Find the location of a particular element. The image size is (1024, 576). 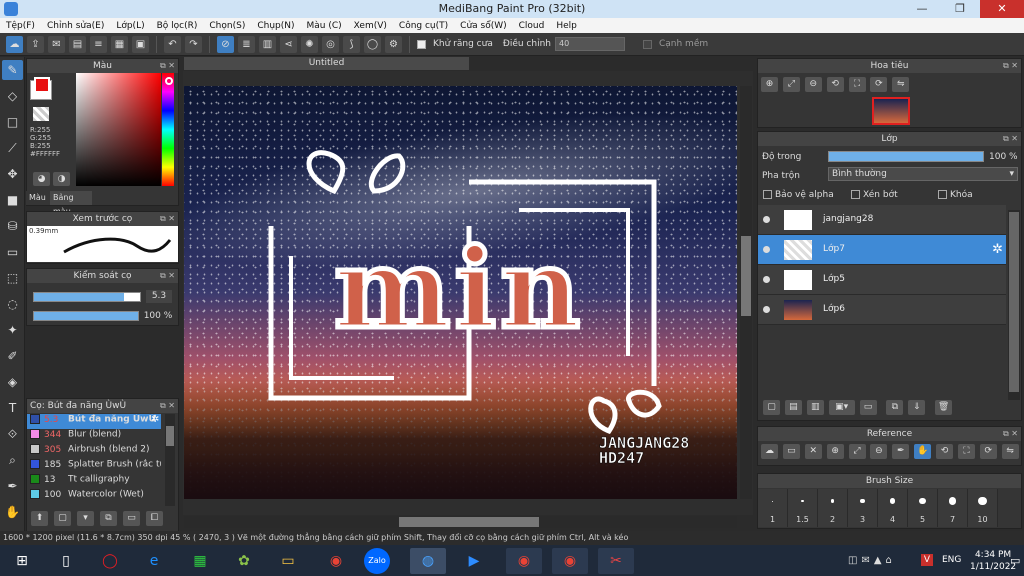

adjust-select: 40 is located at coordinates (589, 44).